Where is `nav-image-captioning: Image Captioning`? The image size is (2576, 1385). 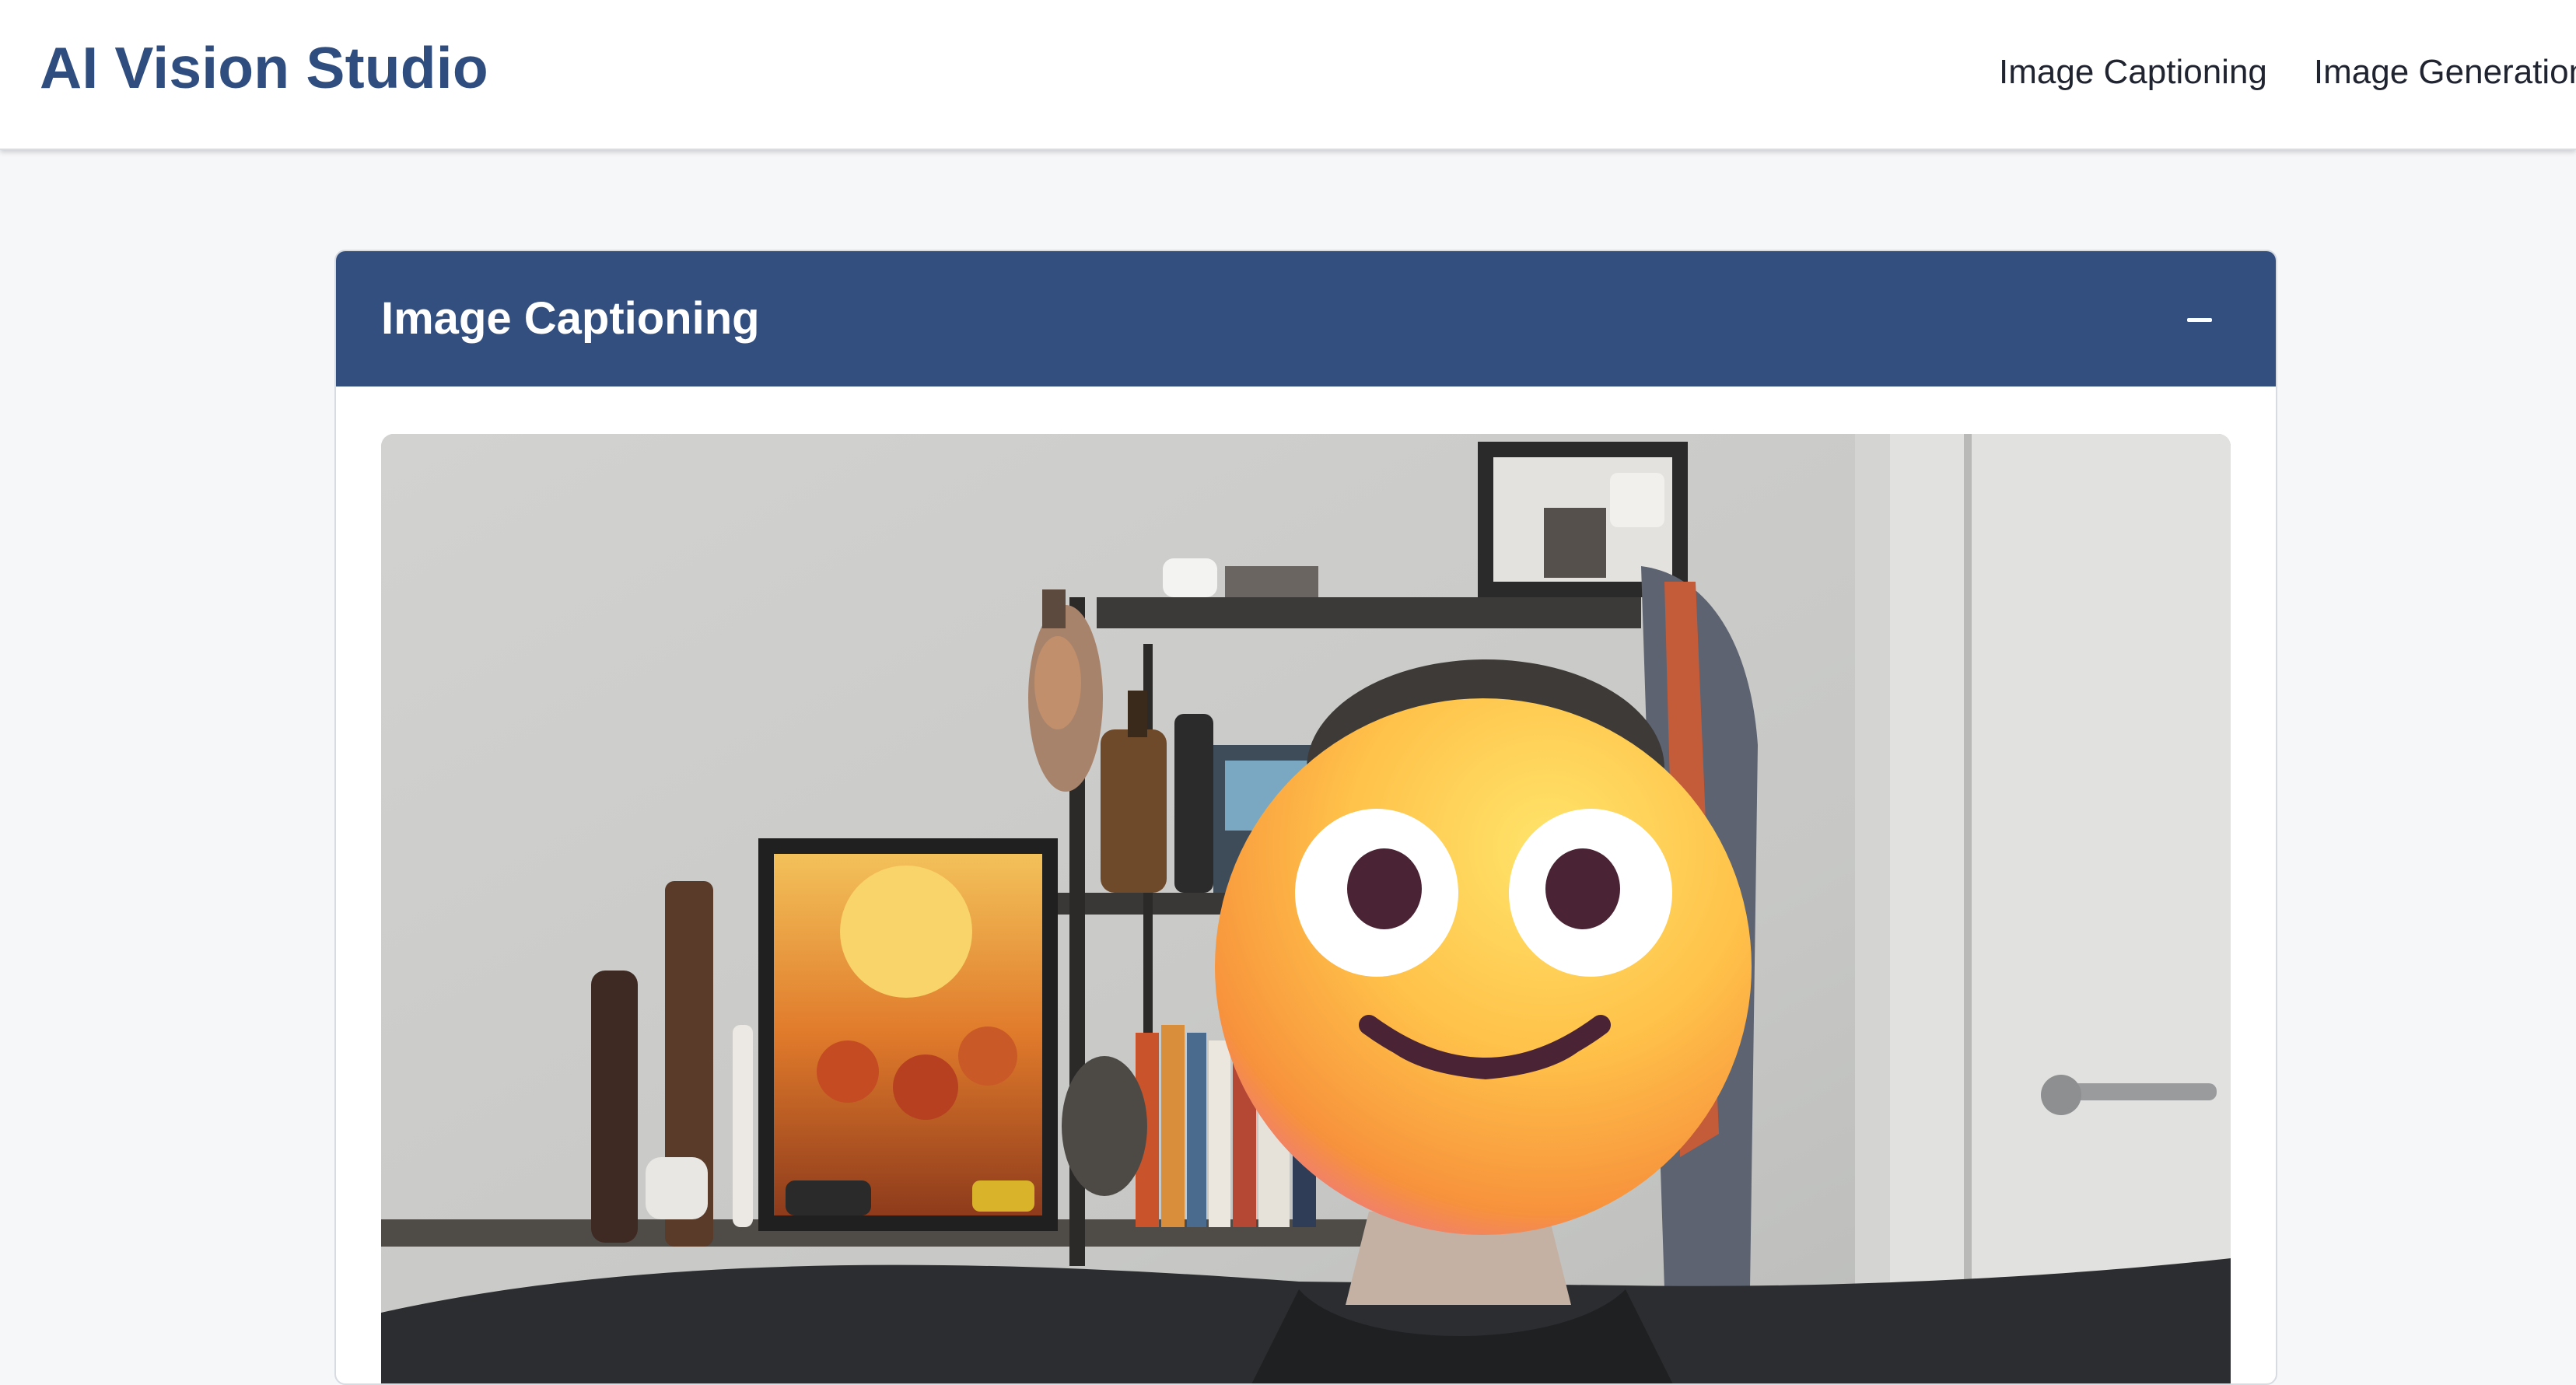
nav-image-captioning: Image Captioning is located at coordinates (2133, 72).